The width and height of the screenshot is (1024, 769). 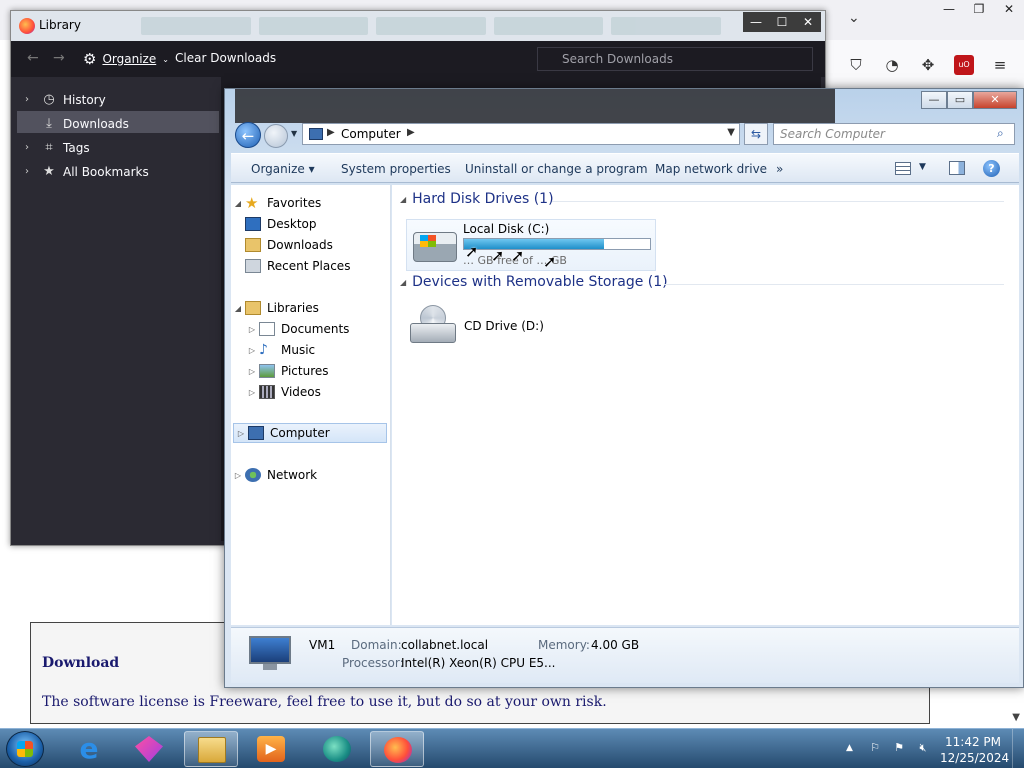 What do you see at coordinates (782, 22) in the screenshot?
I see `library-maximize-button: ☐` at bounding box center [782, 22].